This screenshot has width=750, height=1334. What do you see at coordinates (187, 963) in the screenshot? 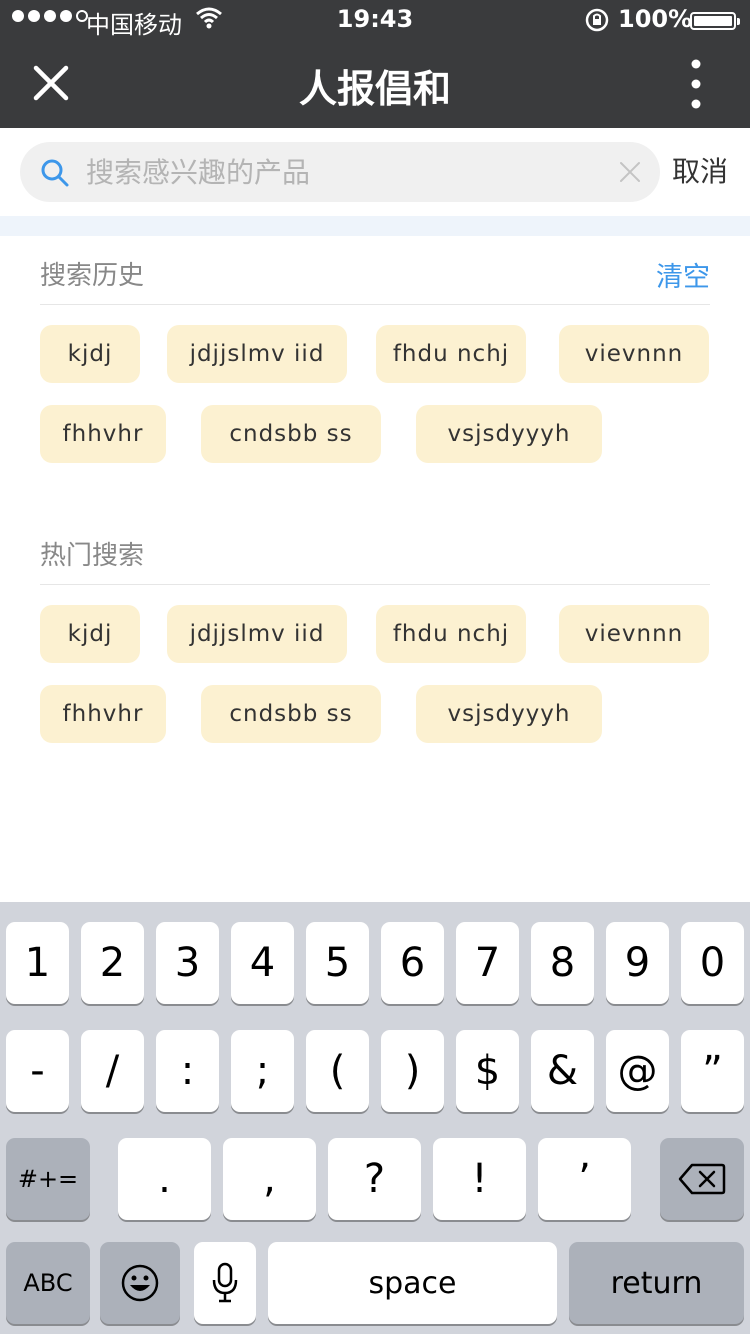
I see `key-3: 3` at bounding box center [187, 963].